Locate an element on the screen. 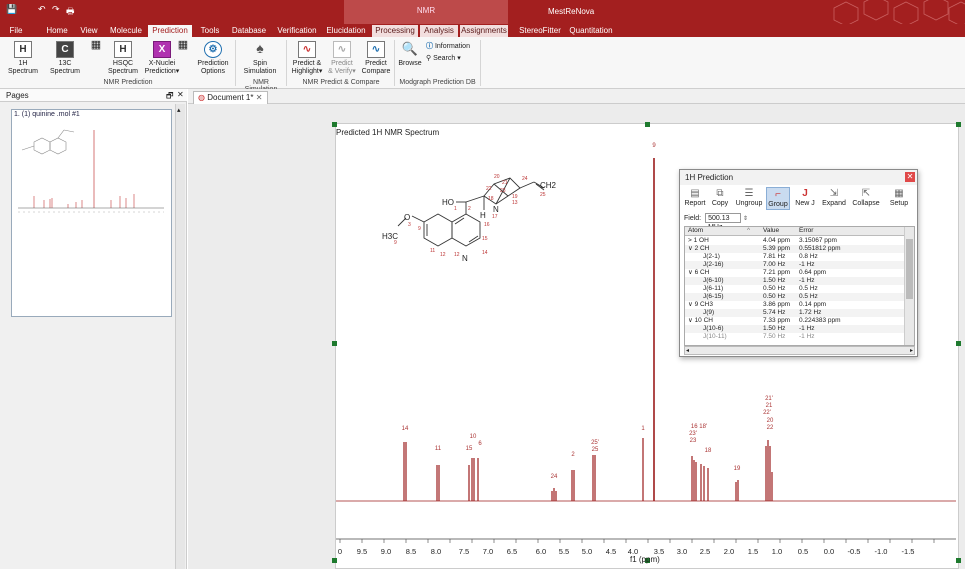 The image size is (965, 569). spin-arrows-icon: ⇕ is located at coordinates (745, 219).